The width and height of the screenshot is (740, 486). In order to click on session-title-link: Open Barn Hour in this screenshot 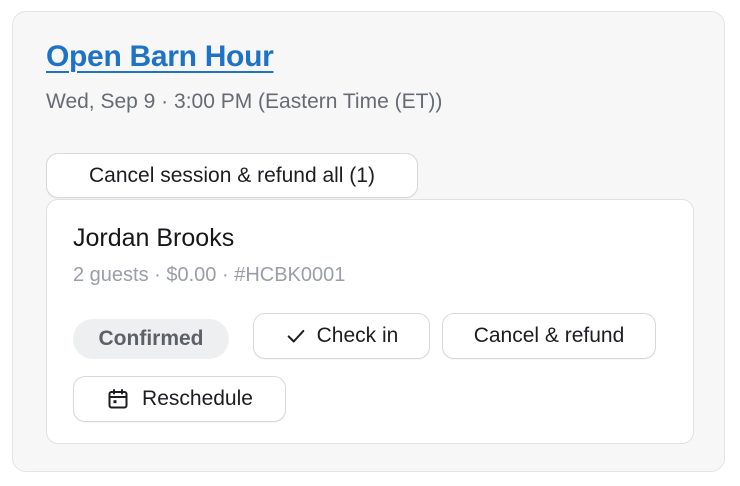, I will do `click(160, 57)`.